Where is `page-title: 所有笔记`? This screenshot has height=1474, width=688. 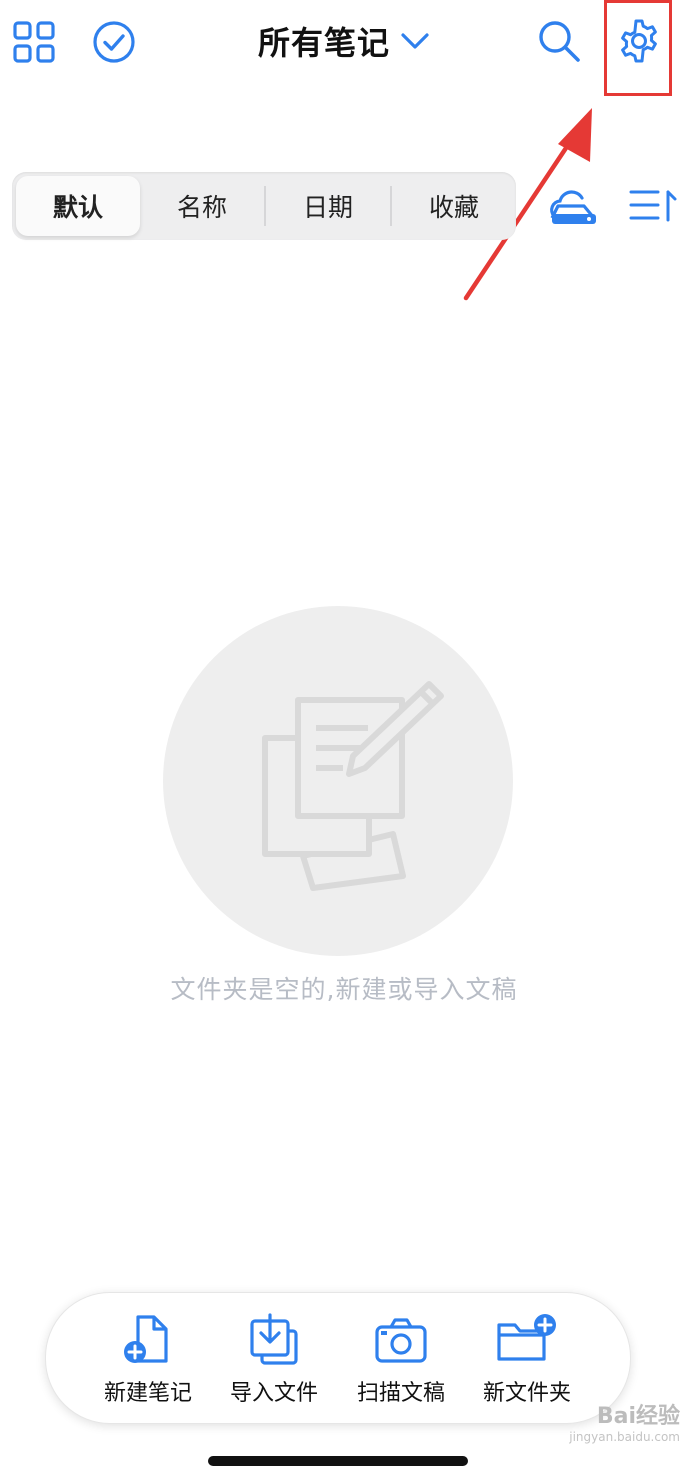 page-title: 所有笔记 is located at coordinates (323, 43).